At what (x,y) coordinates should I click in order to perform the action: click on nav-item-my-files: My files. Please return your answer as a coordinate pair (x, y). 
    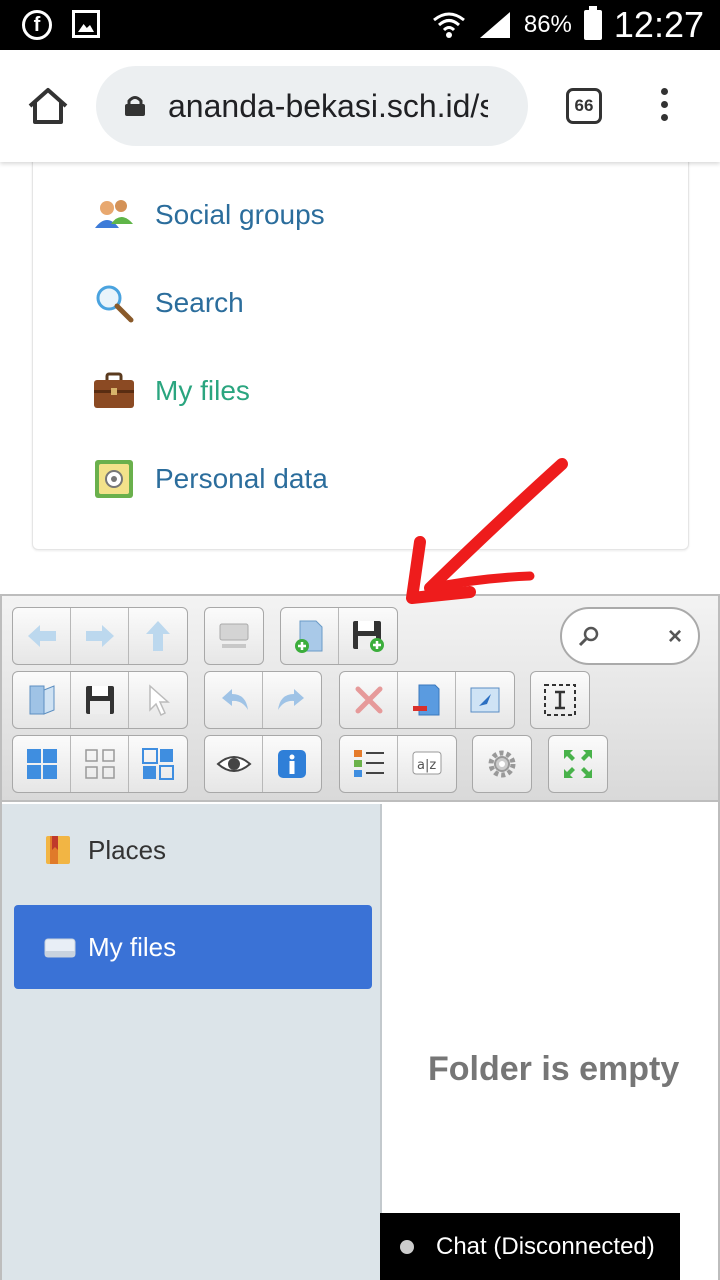
    Looking at the image, I should click on (171, 391).